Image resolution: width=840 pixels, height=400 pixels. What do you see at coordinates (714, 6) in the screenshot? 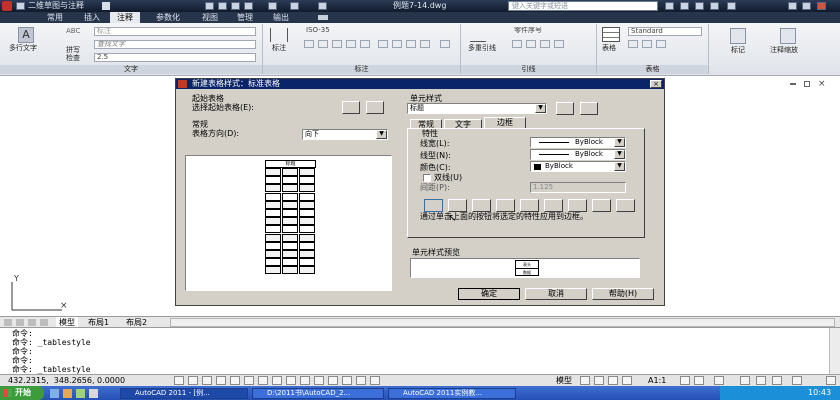
I see `favorites-icon` at bounding box center [714, 6].